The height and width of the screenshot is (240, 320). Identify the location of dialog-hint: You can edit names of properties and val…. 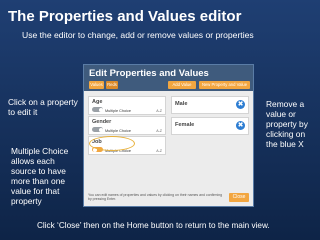
(155, 197).